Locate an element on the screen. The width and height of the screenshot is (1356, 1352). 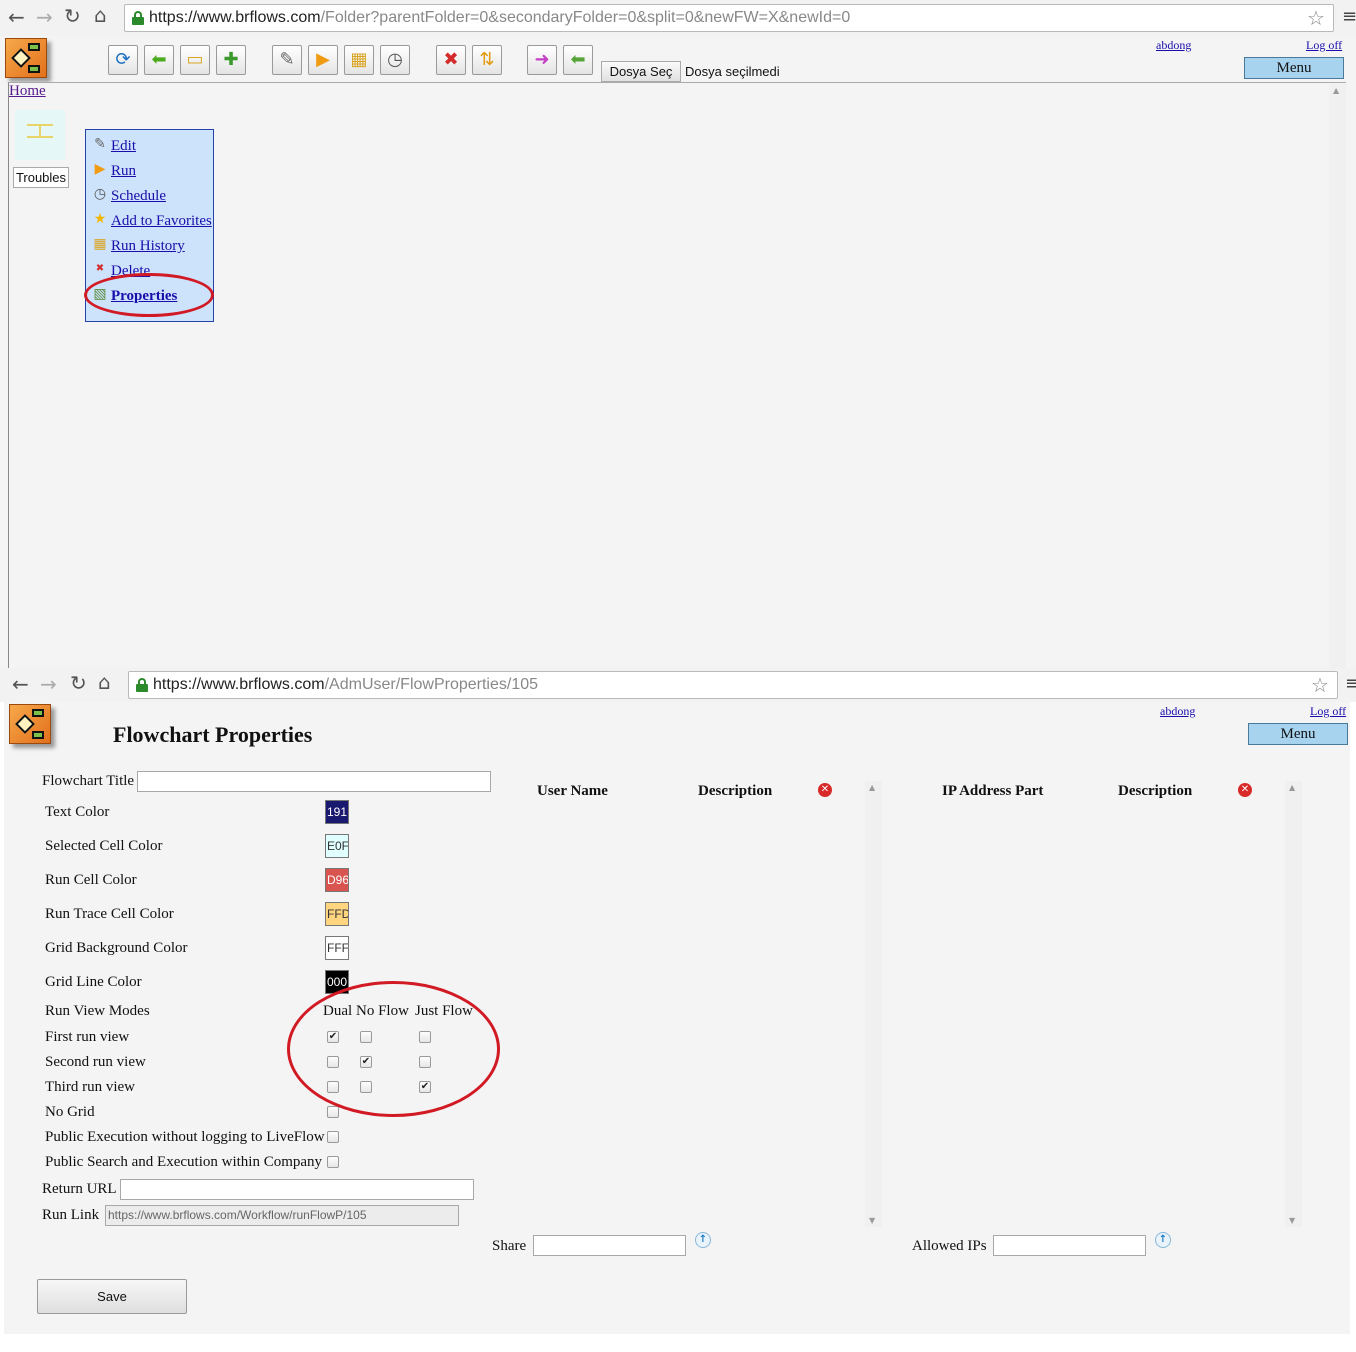
first-run-view-label: First run view is located at coordinates (87, 1037).